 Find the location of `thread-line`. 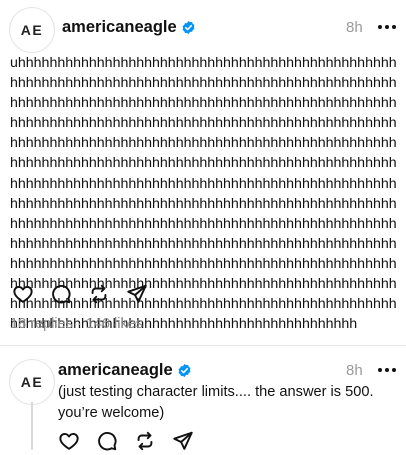

thread-line is located at coordinates (32, 426).